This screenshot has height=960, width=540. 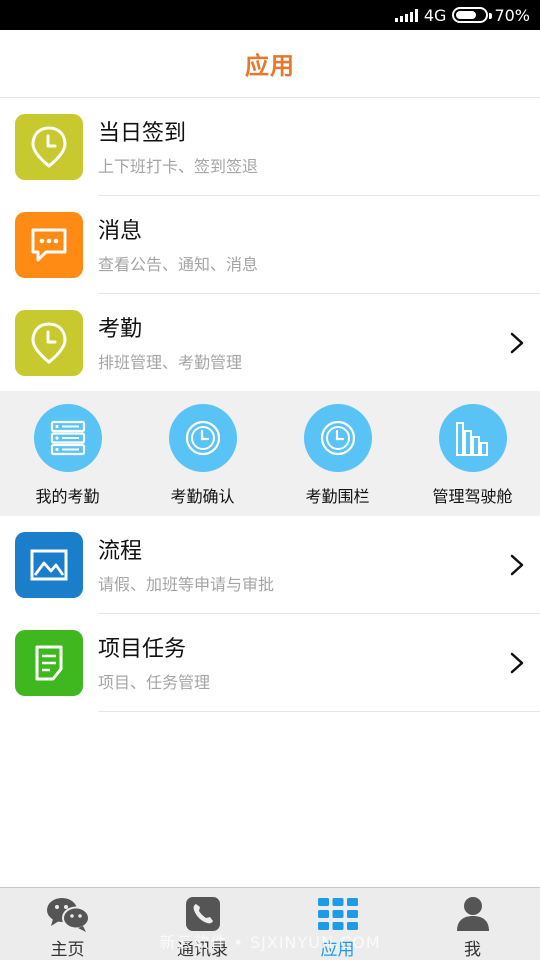 I want to click on phone-icon, so click(x=203, y=914).